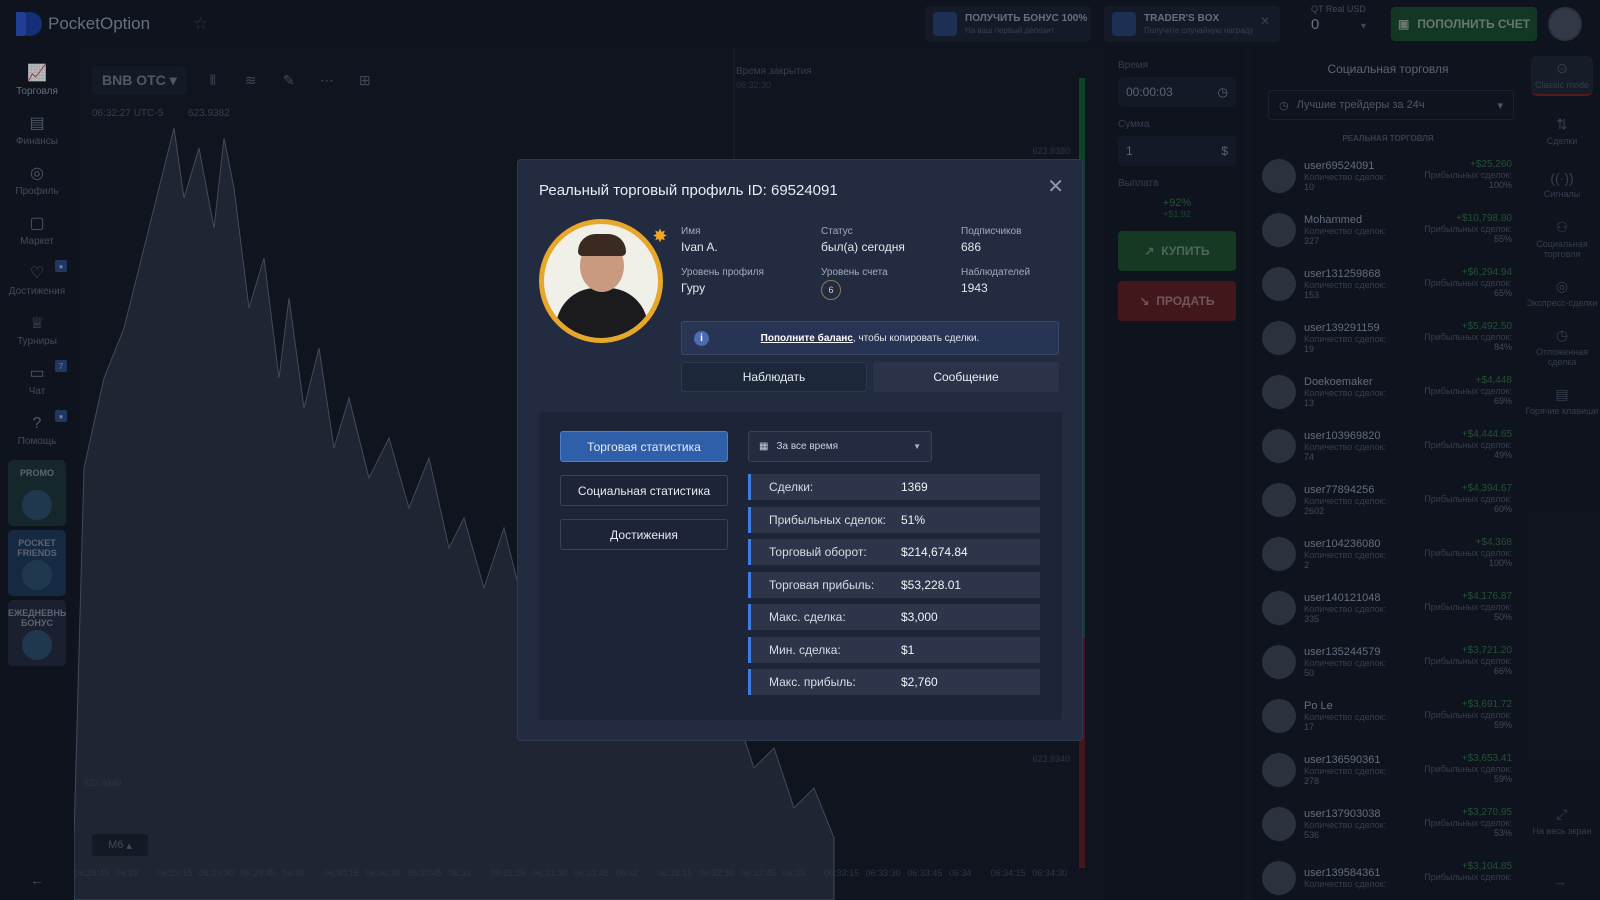  I want to click on message-button: Сообщение, so click(966, 377).